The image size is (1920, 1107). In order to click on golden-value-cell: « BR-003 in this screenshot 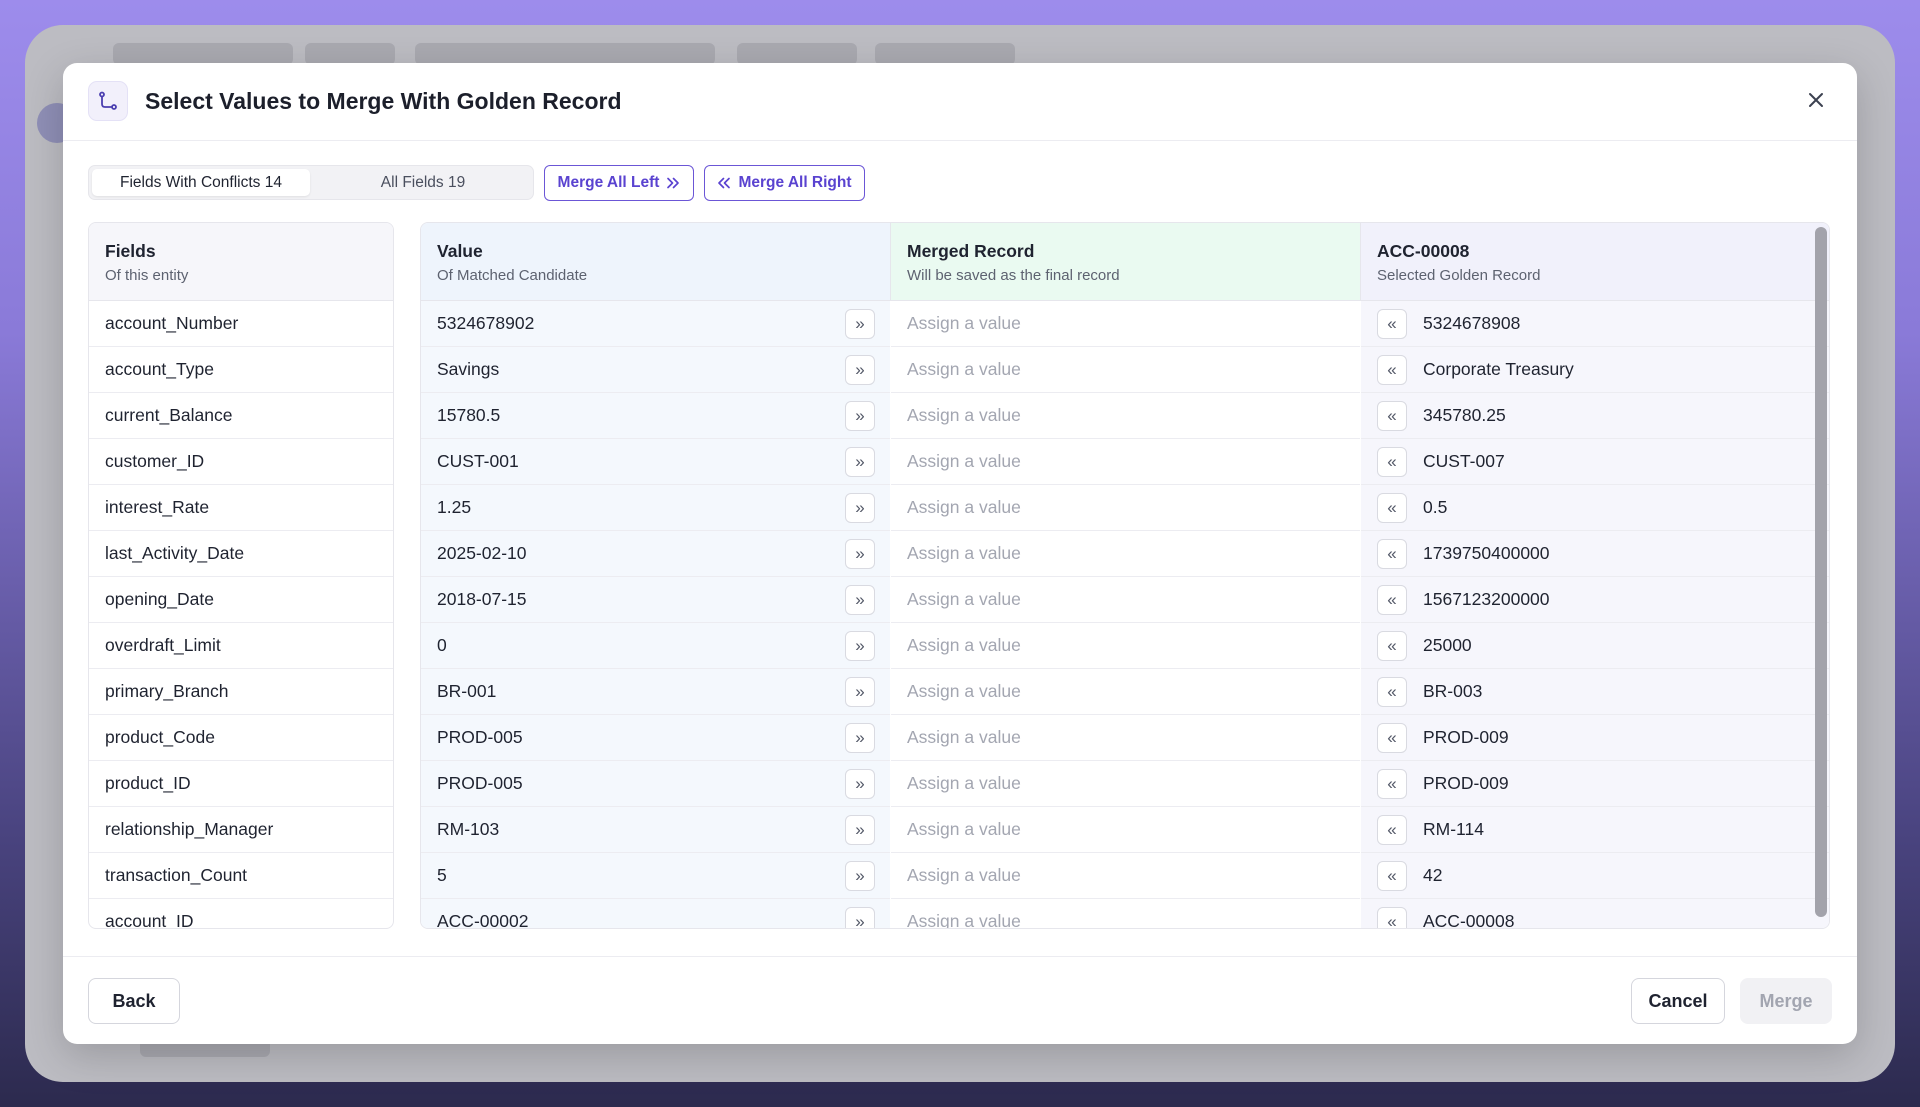, I will do `click(1595, 692)`.